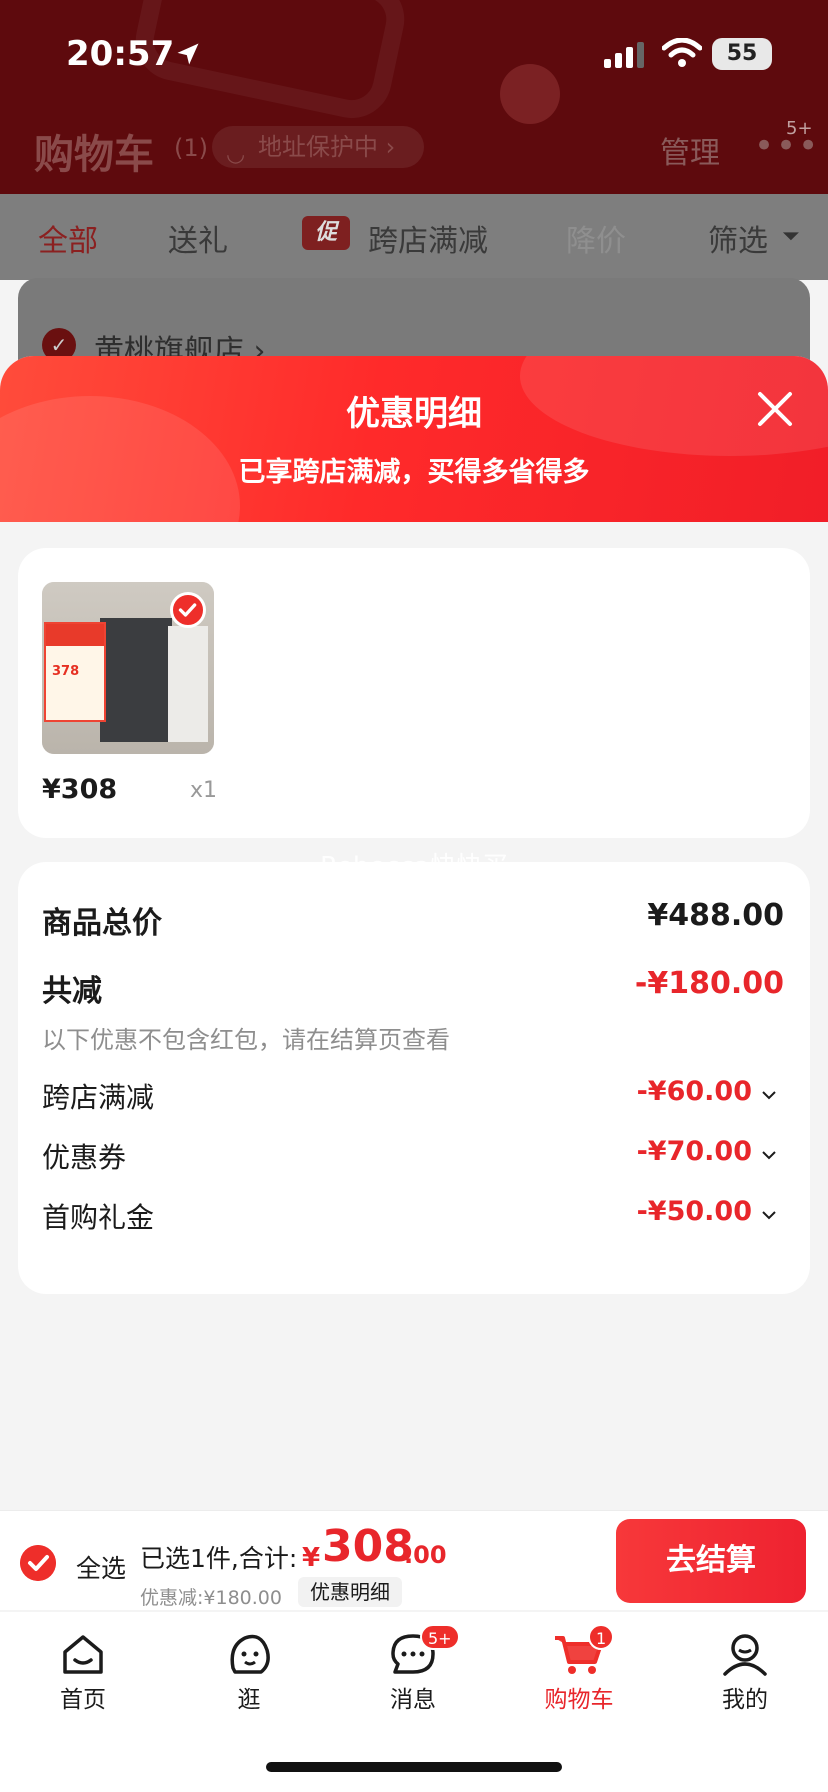 The height and width of the screenshot is (1792, 828). I want to click on product-price: ¥308, so click(80, 789).